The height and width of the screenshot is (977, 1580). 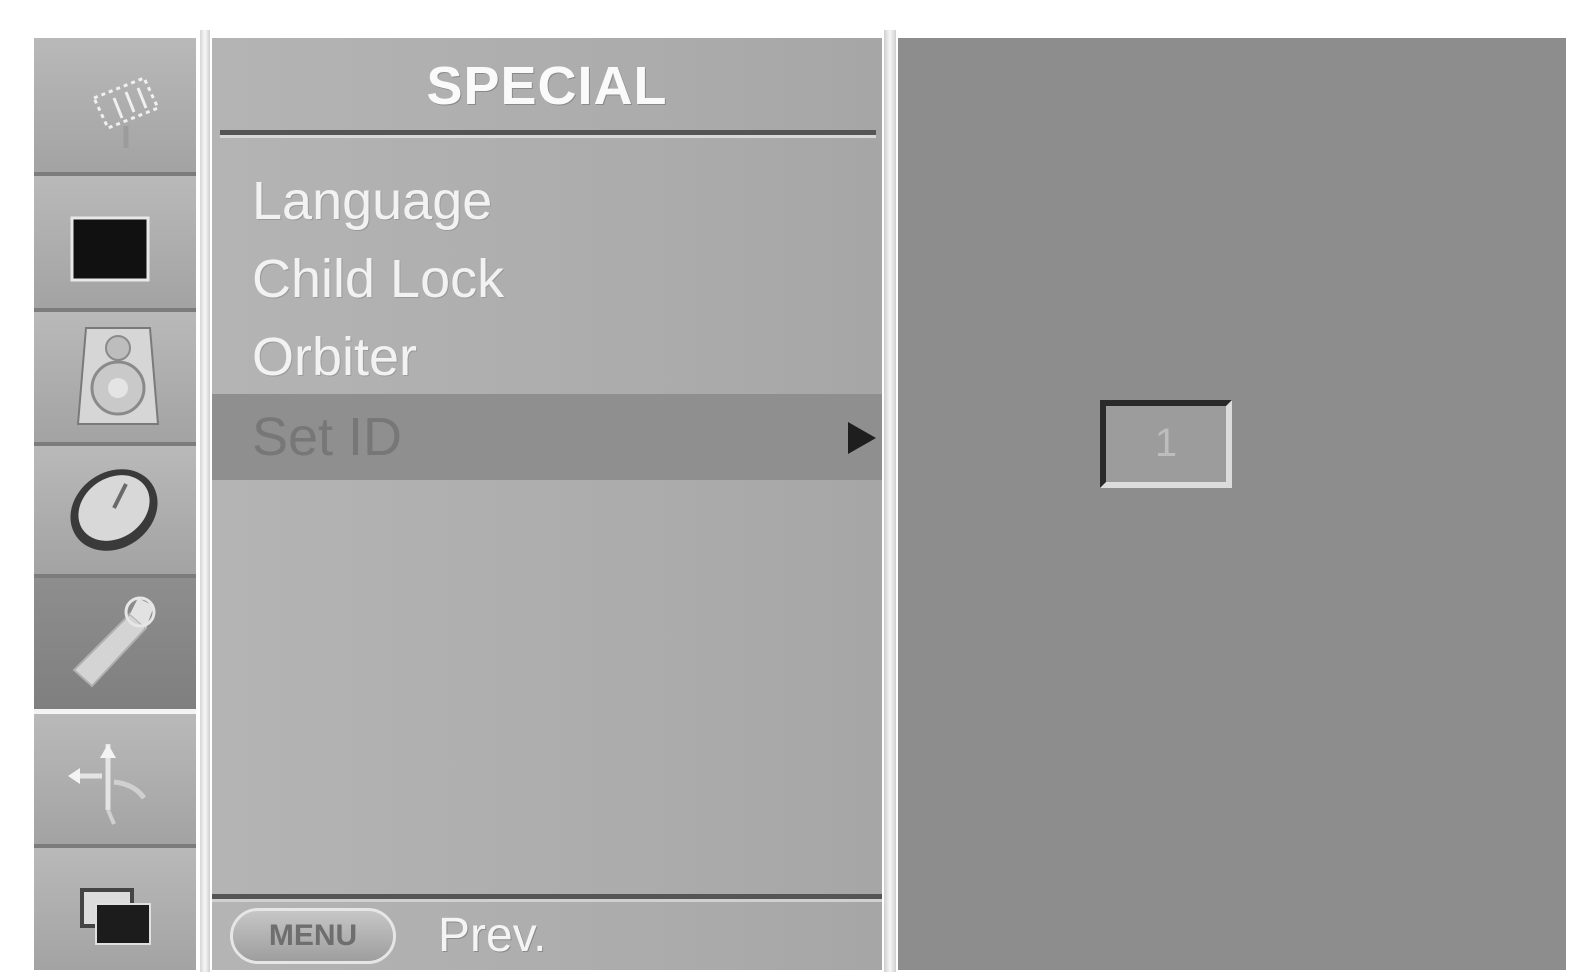 What do you see at coordinates (114, 642) in the screenshot?
I see `special-tools-icon` at bounding box center [114, 642].